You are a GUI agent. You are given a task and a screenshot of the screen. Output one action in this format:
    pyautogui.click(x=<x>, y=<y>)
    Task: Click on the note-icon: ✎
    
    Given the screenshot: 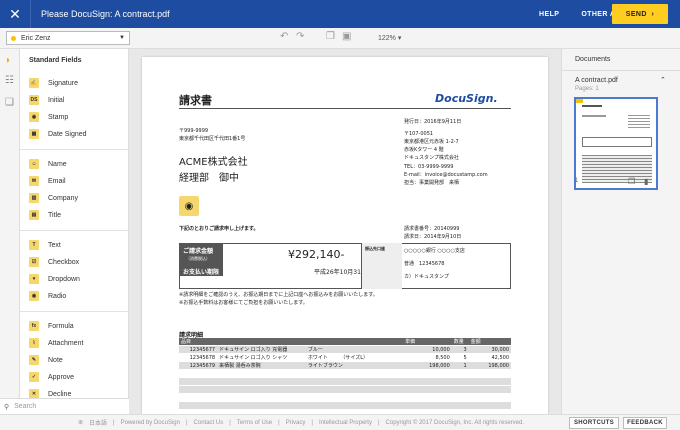 What is the action you would take?
    pyautogui.click(x=34, y=360)
    